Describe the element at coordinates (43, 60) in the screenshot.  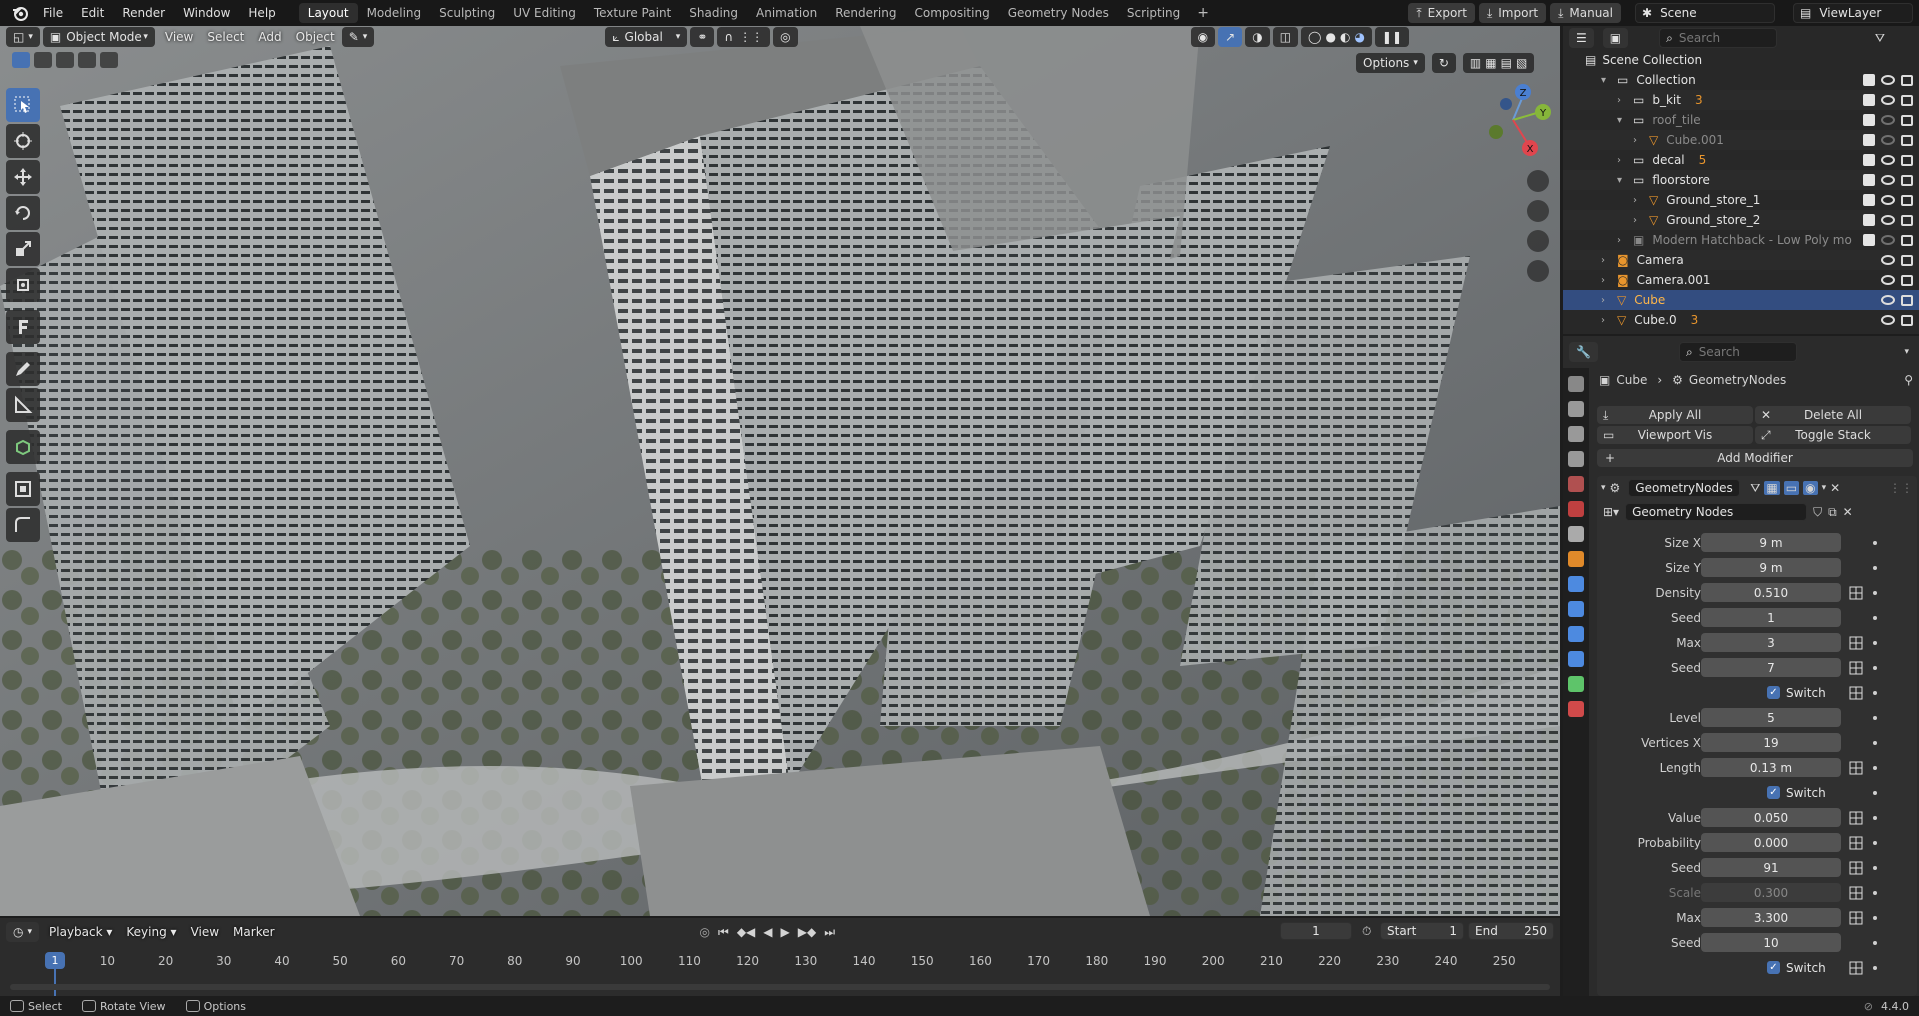
I see `select-extend-icon` at that location.